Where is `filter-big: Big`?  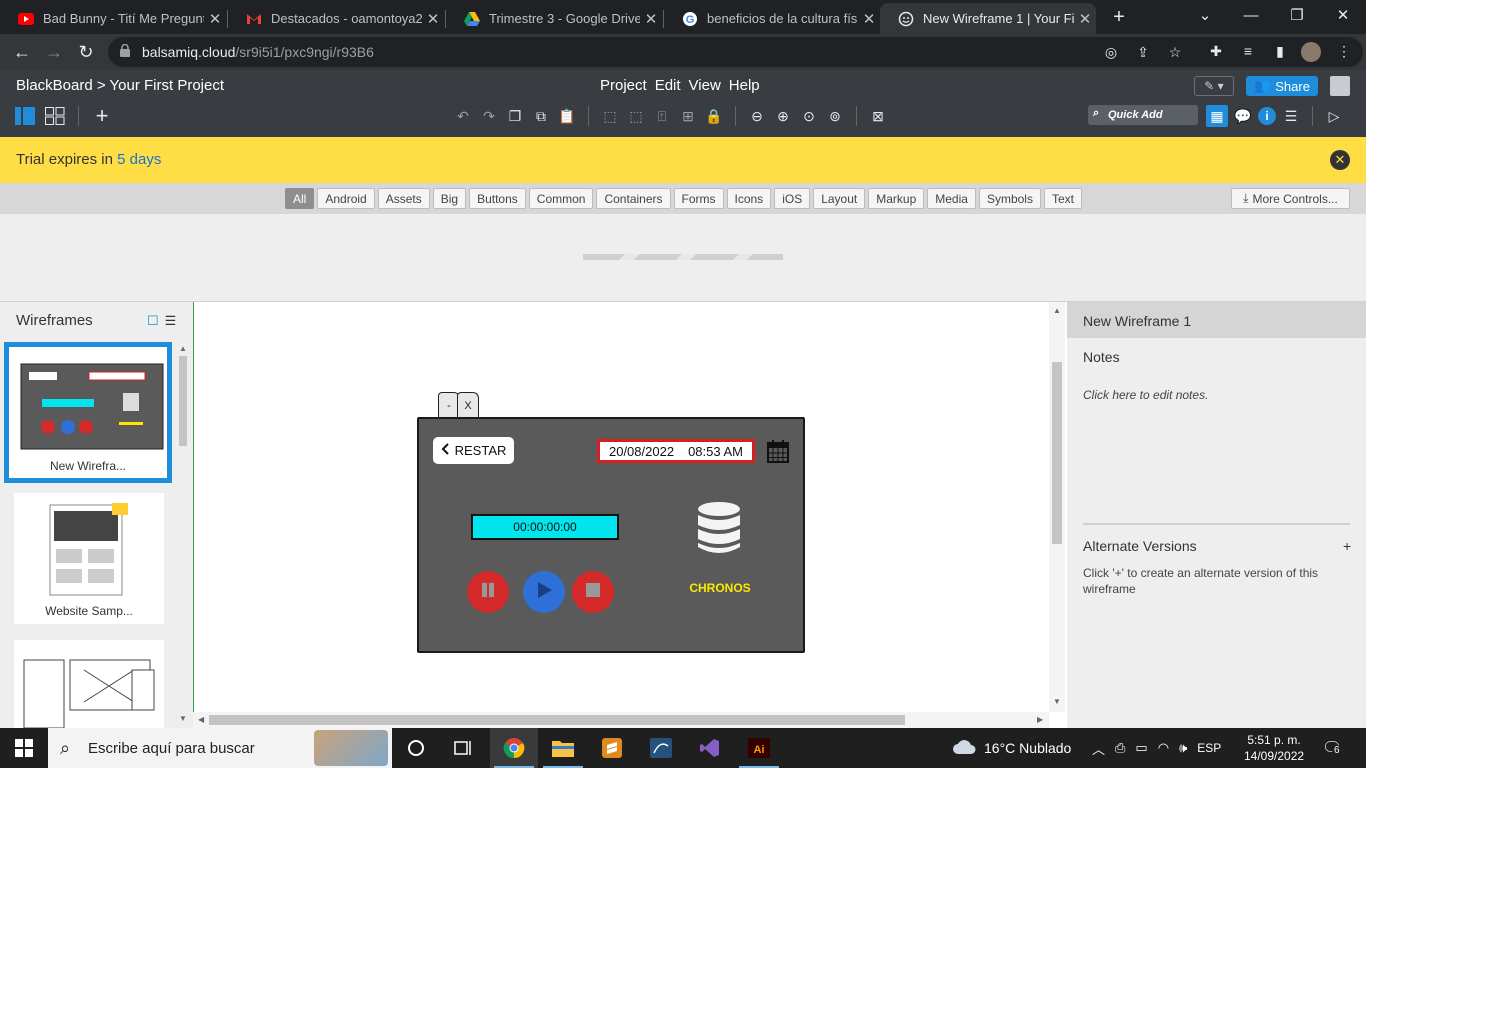 filter-big: Big is located at coordinates (449, 198).